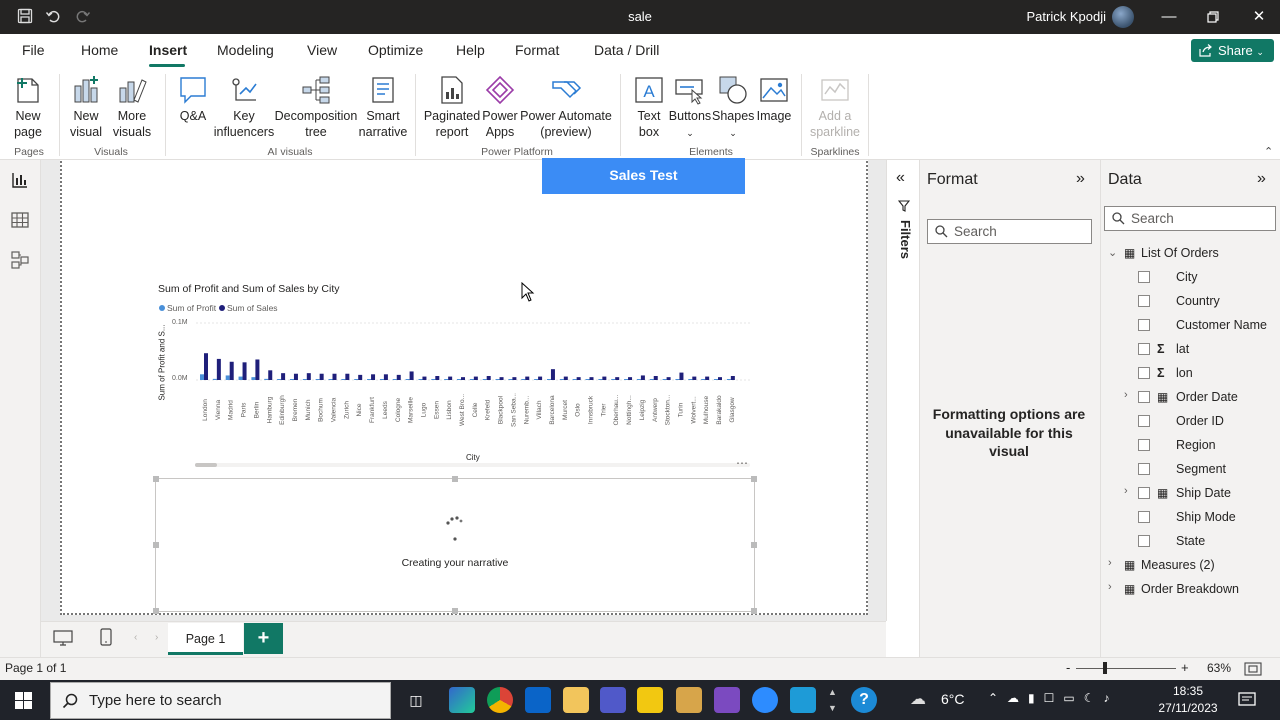 The width and height of the screenshot is (1280, 720). I want to click on legend-item-profit: Sum of Profit, so click(187, 308).